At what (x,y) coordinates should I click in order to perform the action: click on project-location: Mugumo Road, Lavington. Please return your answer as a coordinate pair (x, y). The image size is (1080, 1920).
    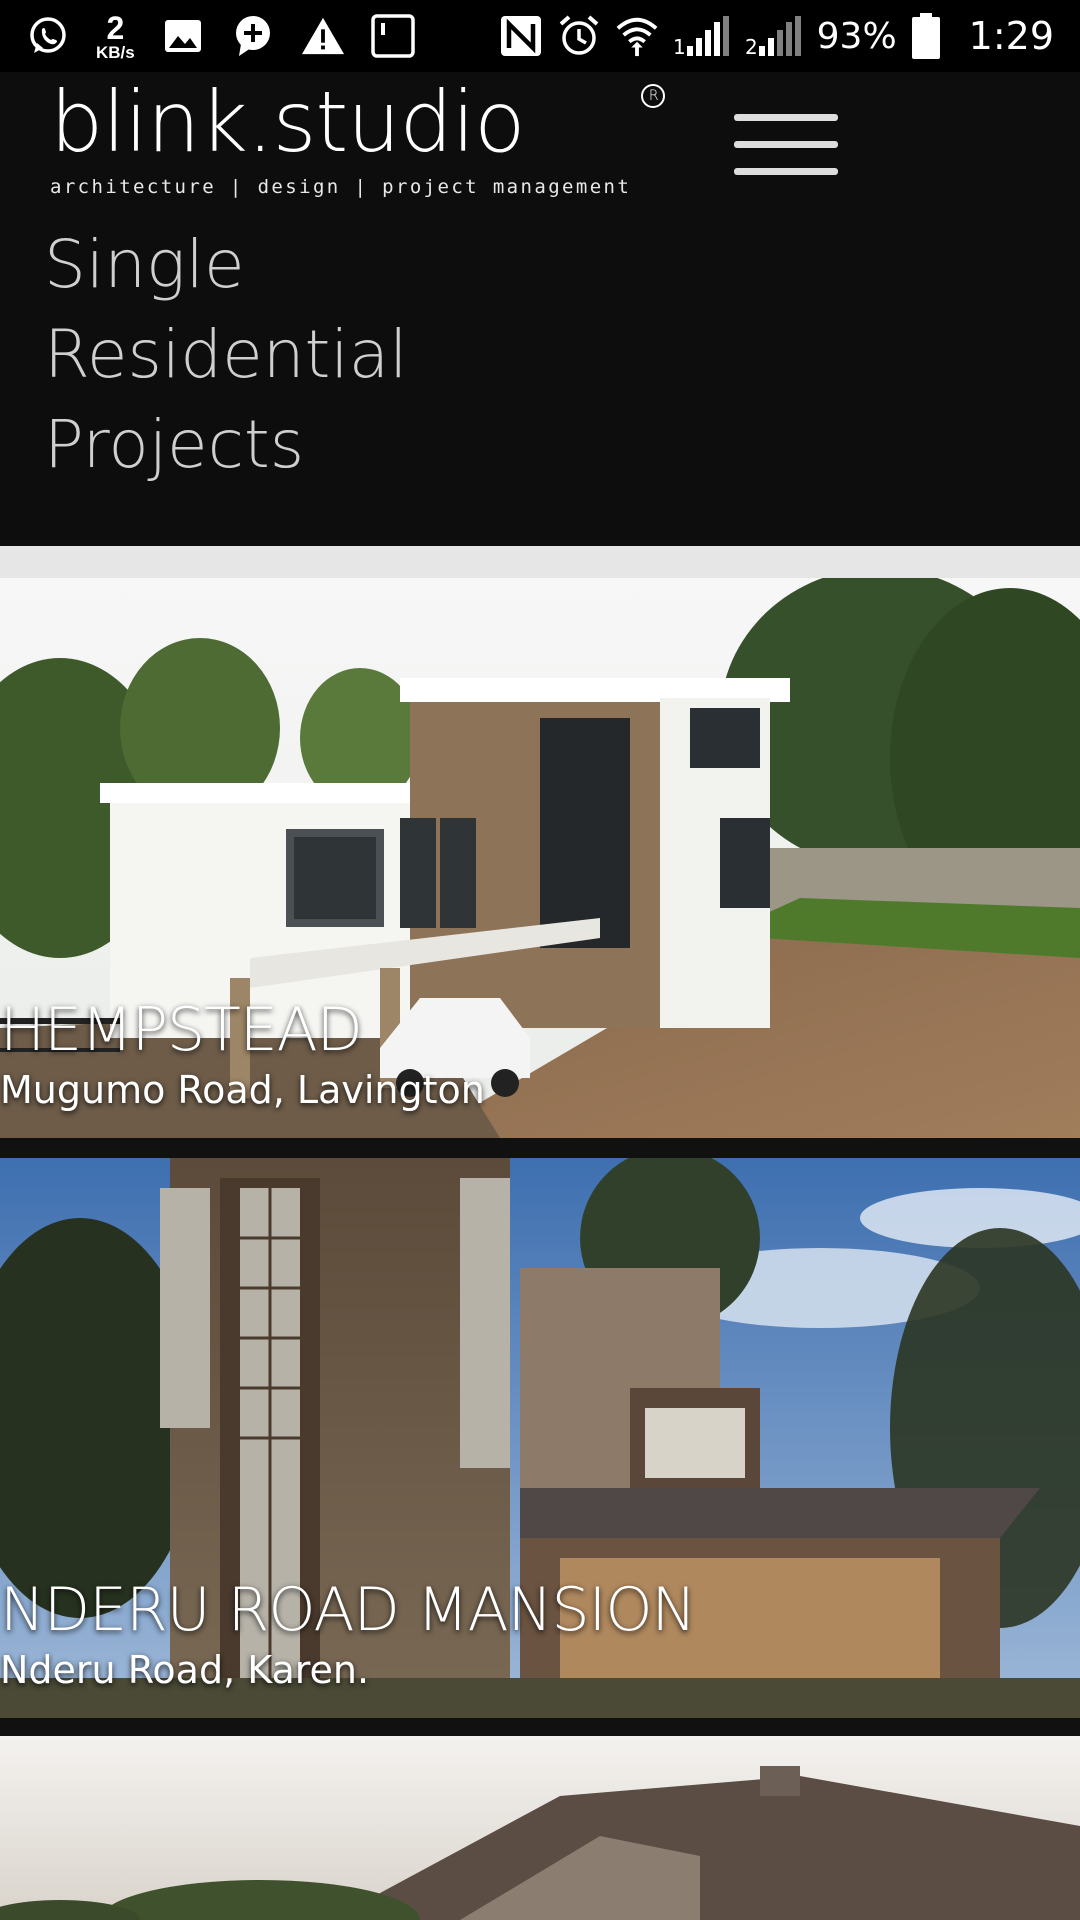
    Looking at the image, I should click on (242, 1090).